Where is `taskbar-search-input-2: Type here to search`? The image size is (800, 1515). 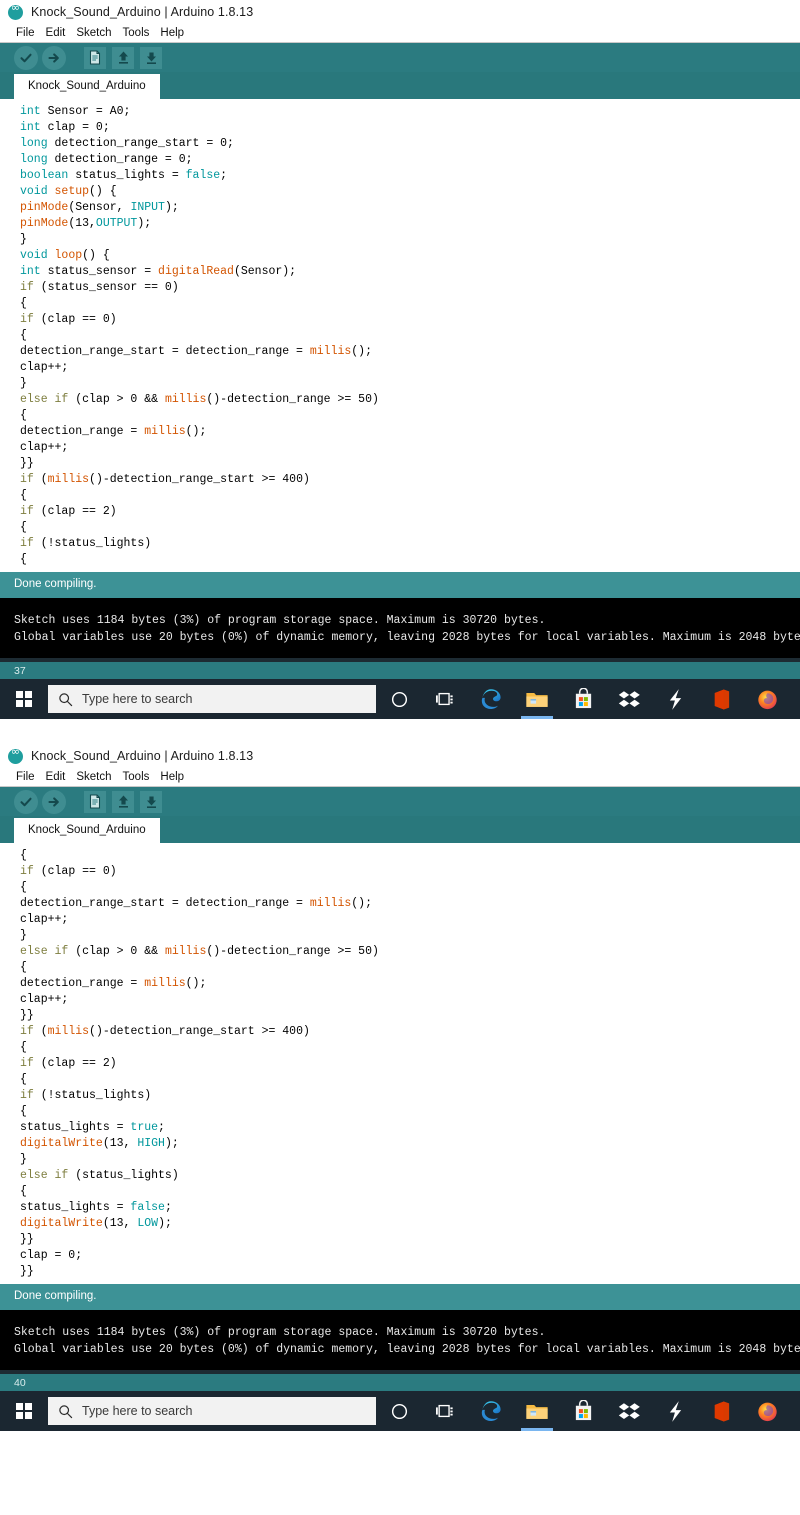 taskbar-search-input-2: Type here to search is located at coordinates (212, 1411).